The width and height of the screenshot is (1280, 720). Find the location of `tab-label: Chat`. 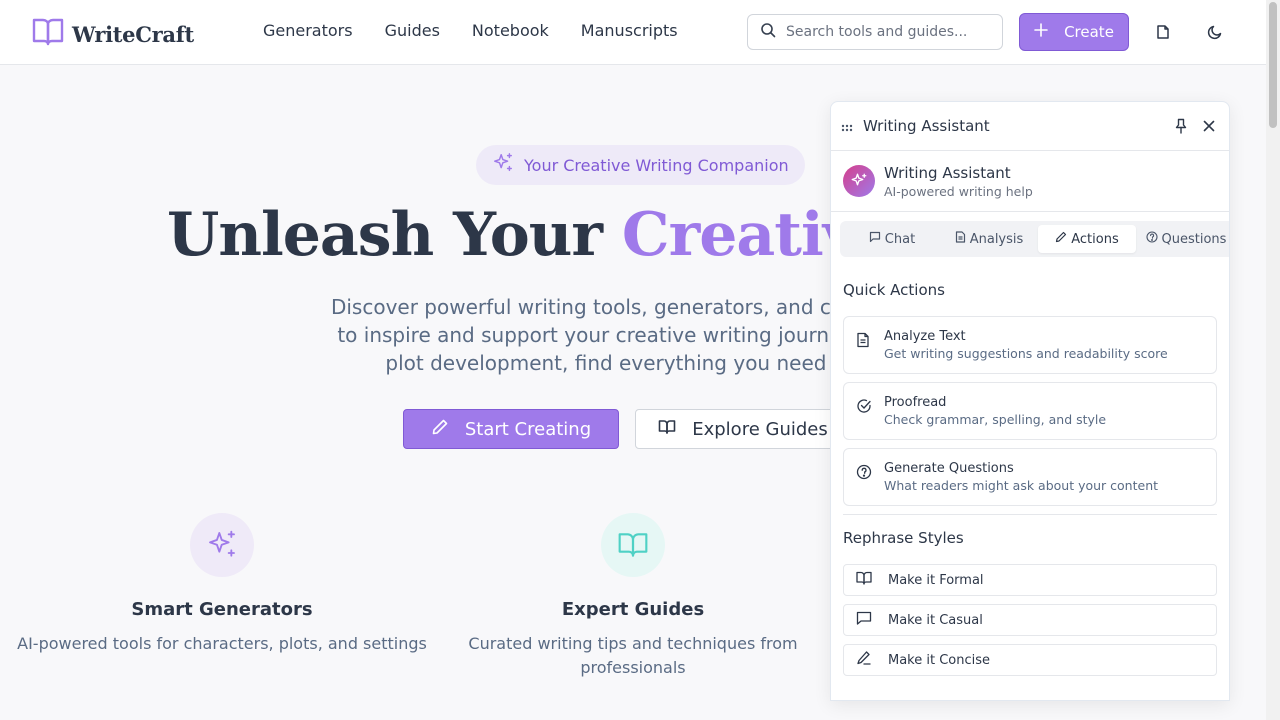

tab-label: Chat is located at coordinates (900, 239).